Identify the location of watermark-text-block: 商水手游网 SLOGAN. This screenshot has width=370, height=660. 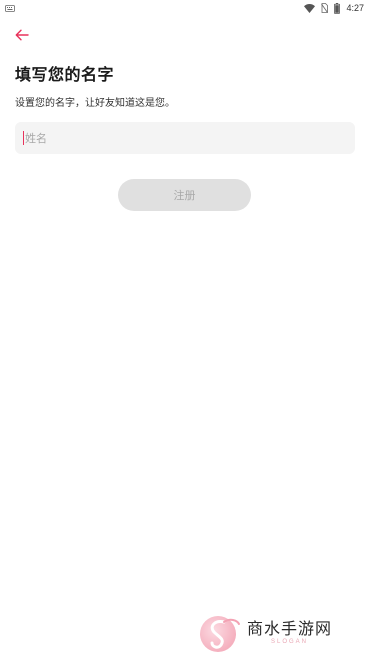
(289, 633).